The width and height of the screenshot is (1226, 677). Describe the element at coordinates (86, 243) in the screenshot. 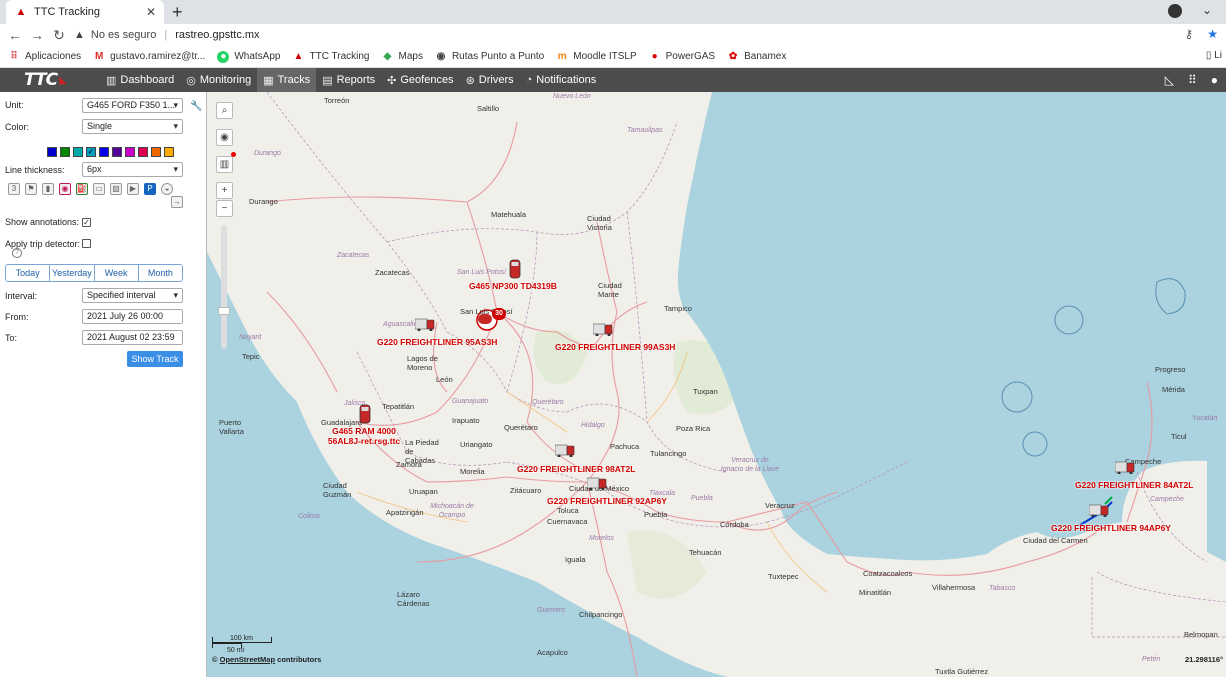

I see `apply-trip-detector-checkbox` at that location.